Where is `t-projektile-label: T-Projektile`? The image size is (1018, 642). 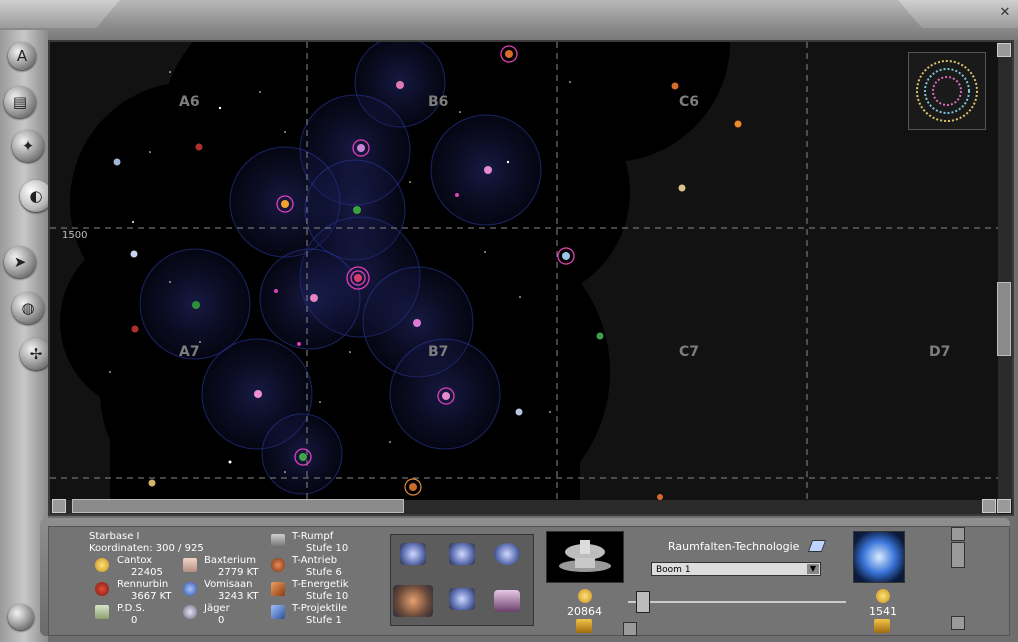
t-projektile-label: T-Projektile is located at coordinates (320, 608).